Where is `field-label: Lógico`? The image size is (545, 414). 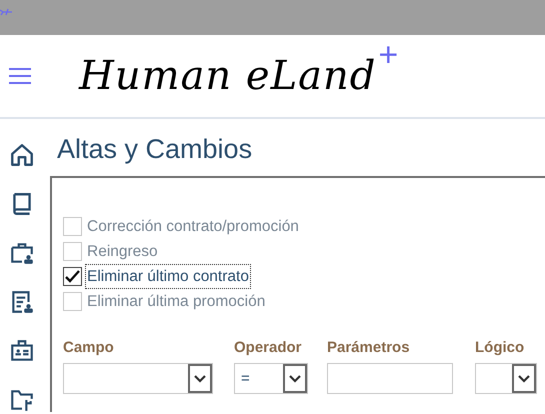 field-label: Lógico is located at coordinates (500, 348).